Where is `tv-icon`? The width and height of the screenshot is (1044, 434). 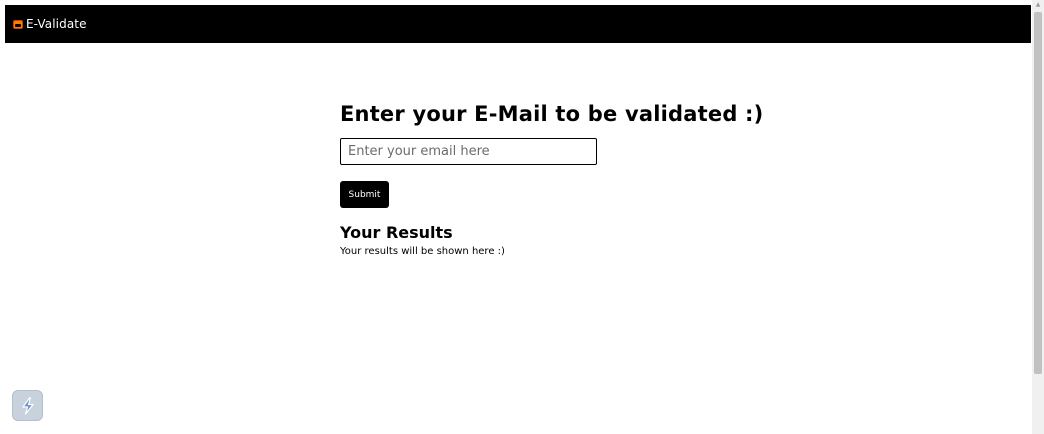 tv-icon is located at coordinates (18, 24).